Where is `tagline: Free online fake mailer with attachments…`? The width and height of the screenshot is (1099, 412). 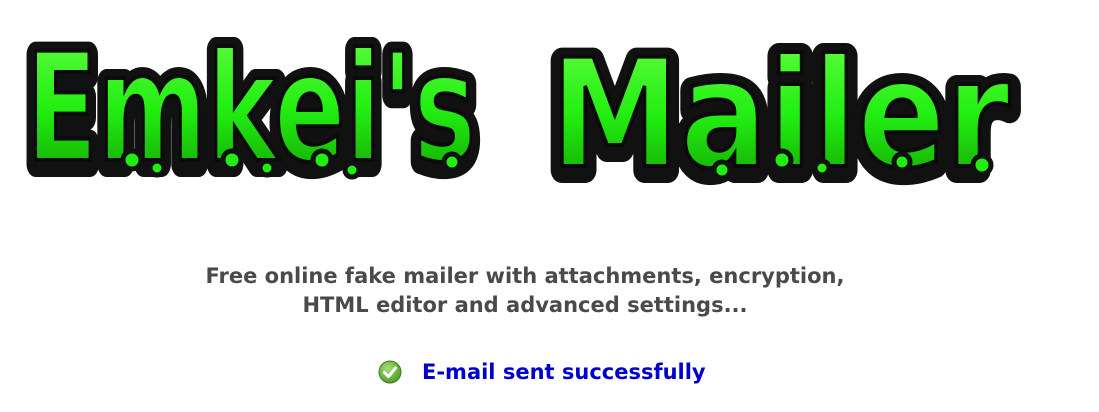 tagline: Free online fake mailer with attachments… is located at coordinates (525, 291).